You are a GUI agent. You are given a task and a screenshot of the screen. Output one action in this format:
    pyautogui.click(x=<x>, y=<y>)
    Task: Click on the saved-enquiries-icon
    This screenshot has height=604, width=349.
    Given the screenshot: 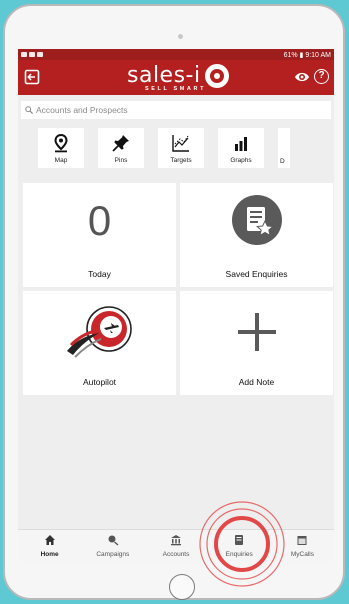 What is the action you would take?
    pyautogui.click(x=257, y=220)
    